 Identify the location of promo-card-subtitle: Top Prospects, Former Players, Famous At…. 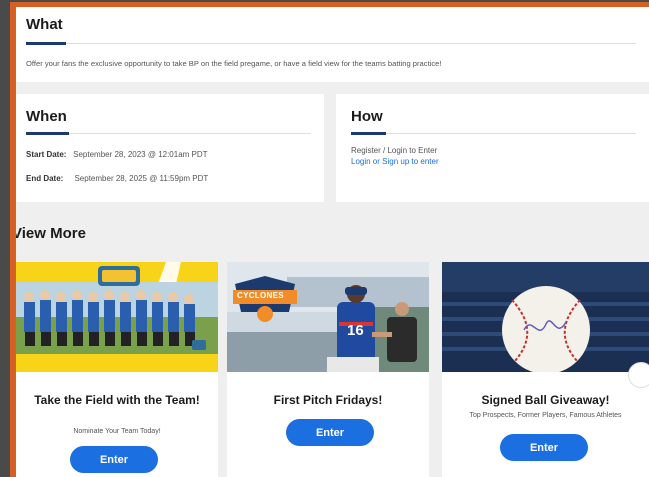
(545, 415).